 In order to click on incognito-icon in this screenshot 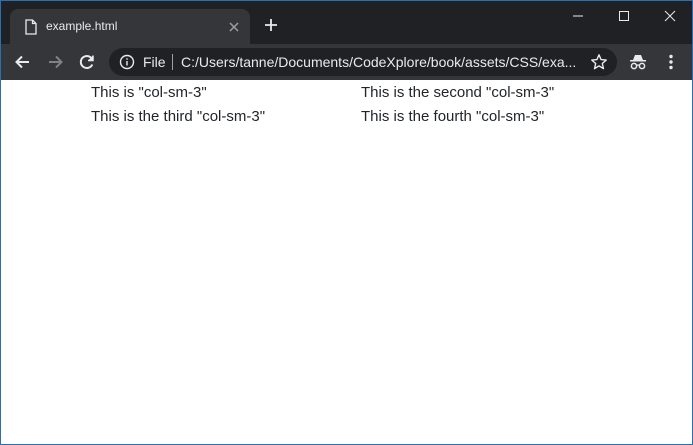, I will do `click(638, 62)`.